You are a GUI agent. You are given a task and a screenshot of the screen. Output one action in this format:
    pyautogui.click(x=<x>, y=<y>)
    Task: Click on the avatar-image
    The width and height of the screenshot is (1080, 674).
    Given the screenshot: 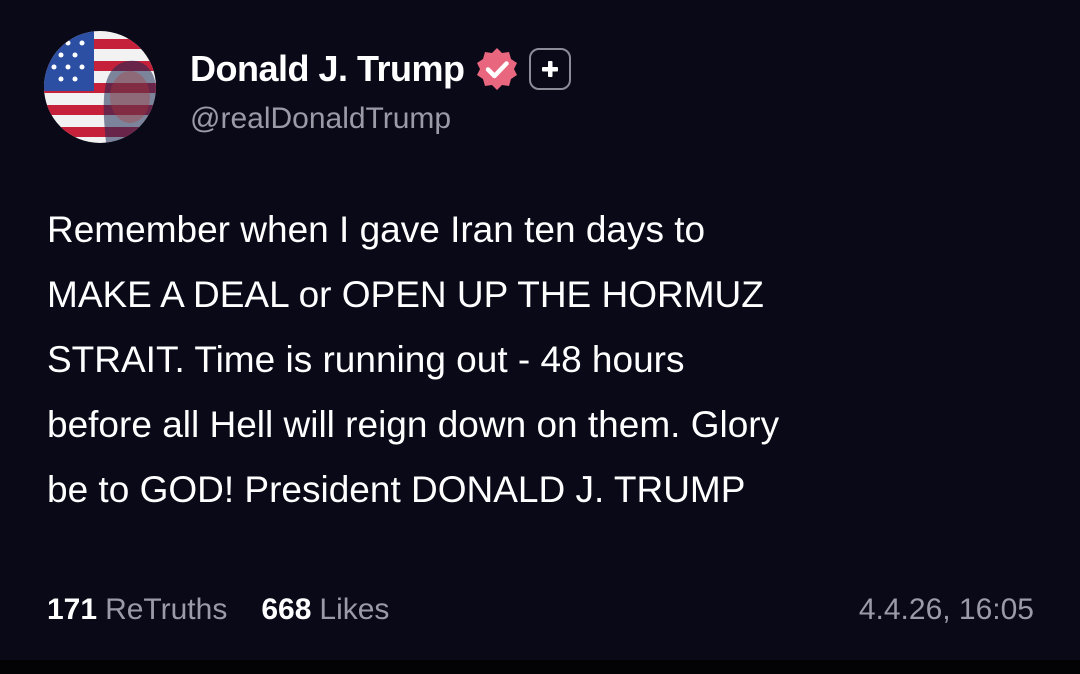 What is the action you would take?
    pyautogui.click(x=100, y=87)
    